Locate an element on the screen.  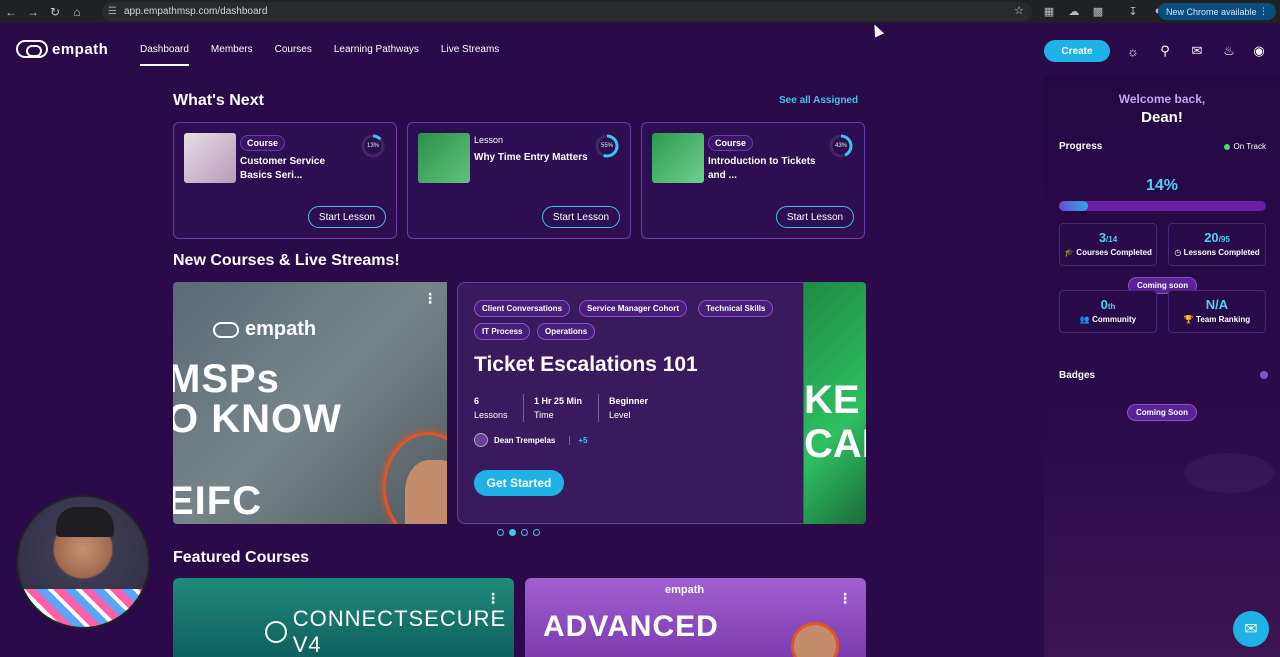
tag-technical-skills: Technical Skills is located at coordinates (736, 308).